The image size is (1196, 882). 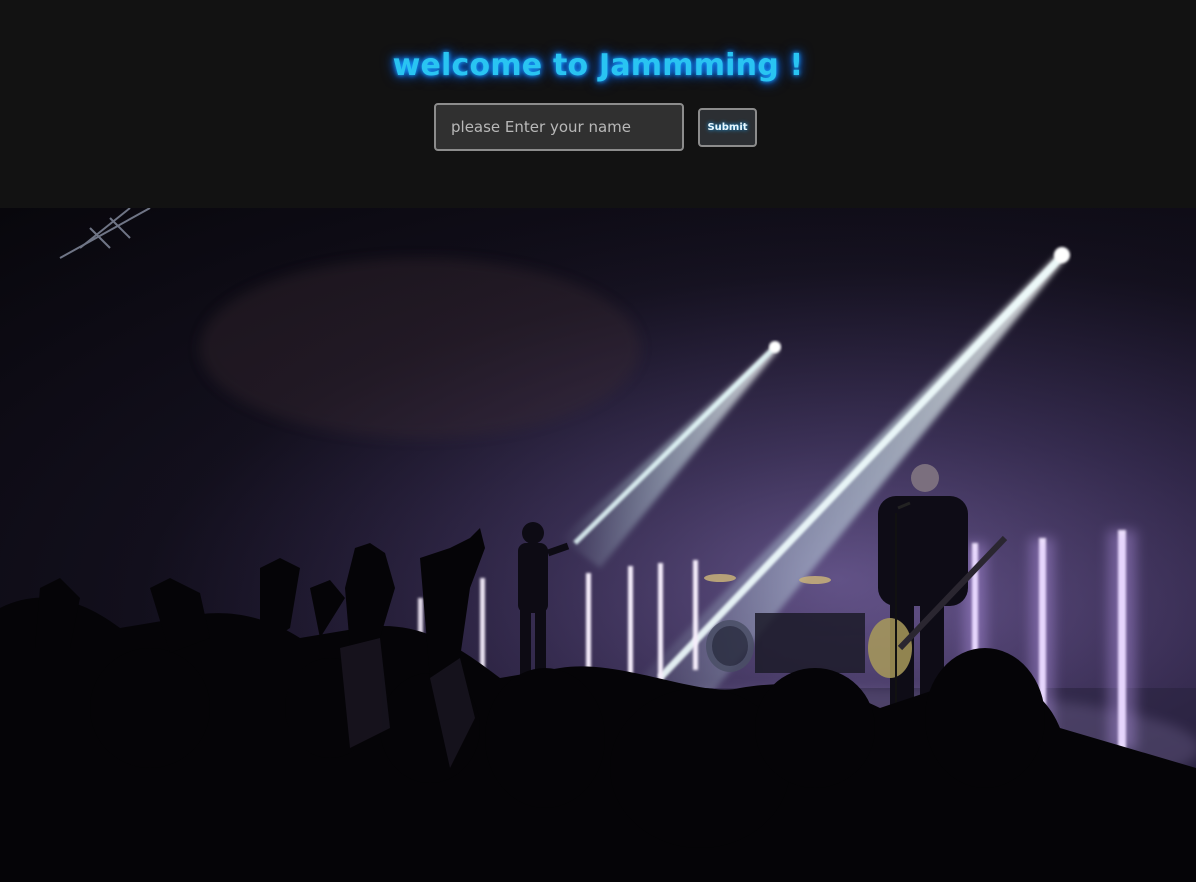 What do you see at coordinates (559, 127) in the screenshot?
I see `name-input` at bounding box center [559, 127].